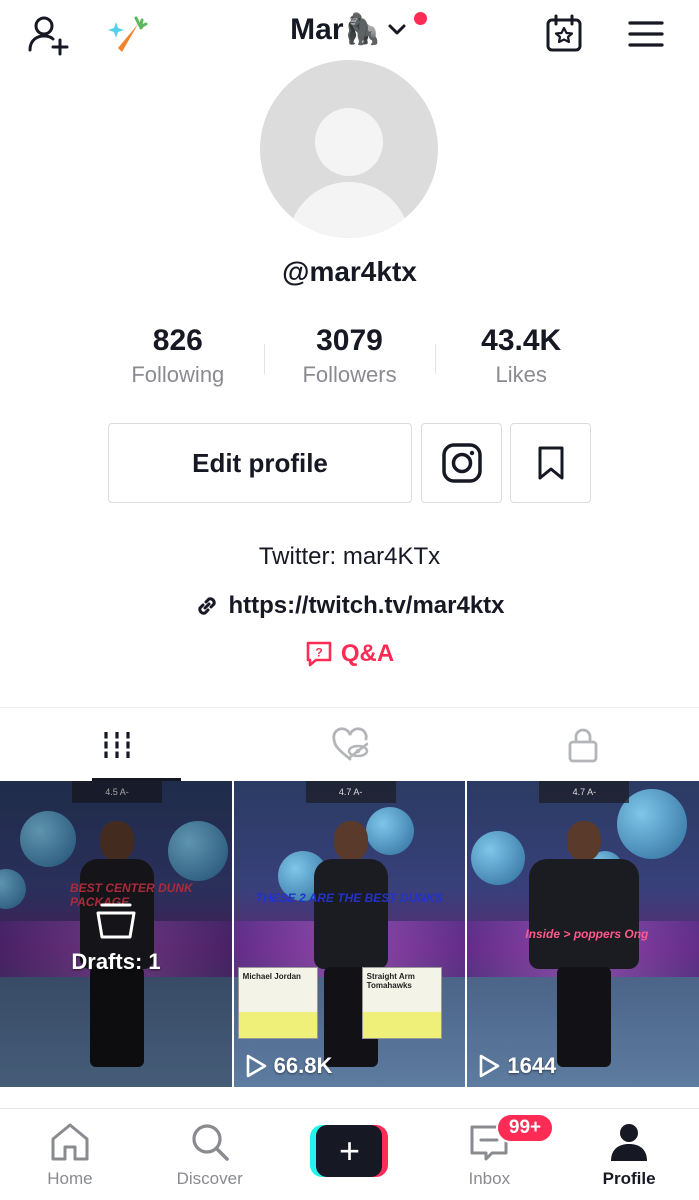 Image resolution: width=699 pixels, height=1200 pixels. I want to click on tab-videos, so click(116, 744).